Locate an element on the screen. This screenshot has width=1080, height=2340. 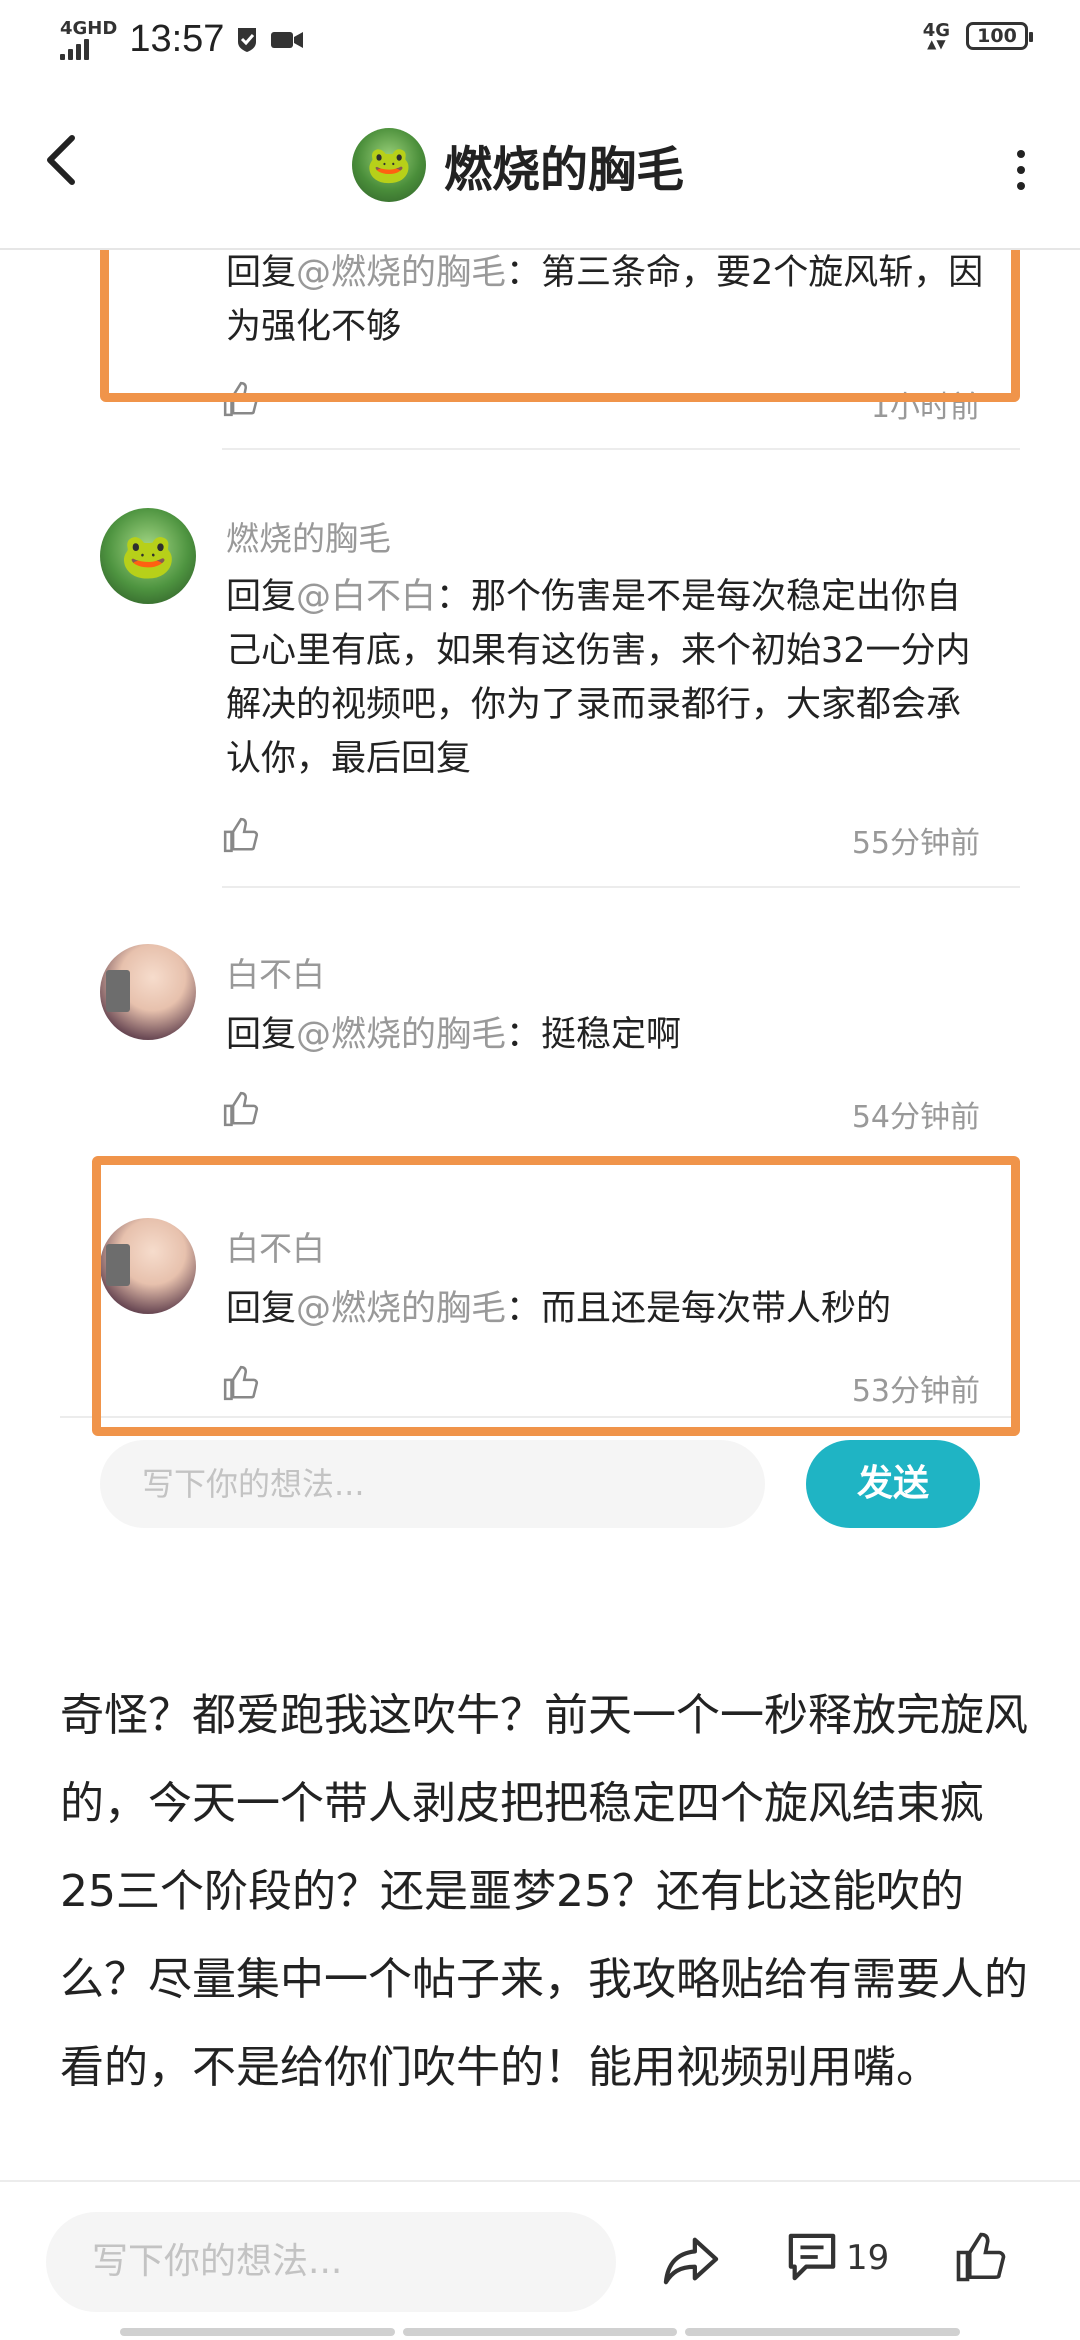
comment-count: 19 is located at coordinates (867, 2258).